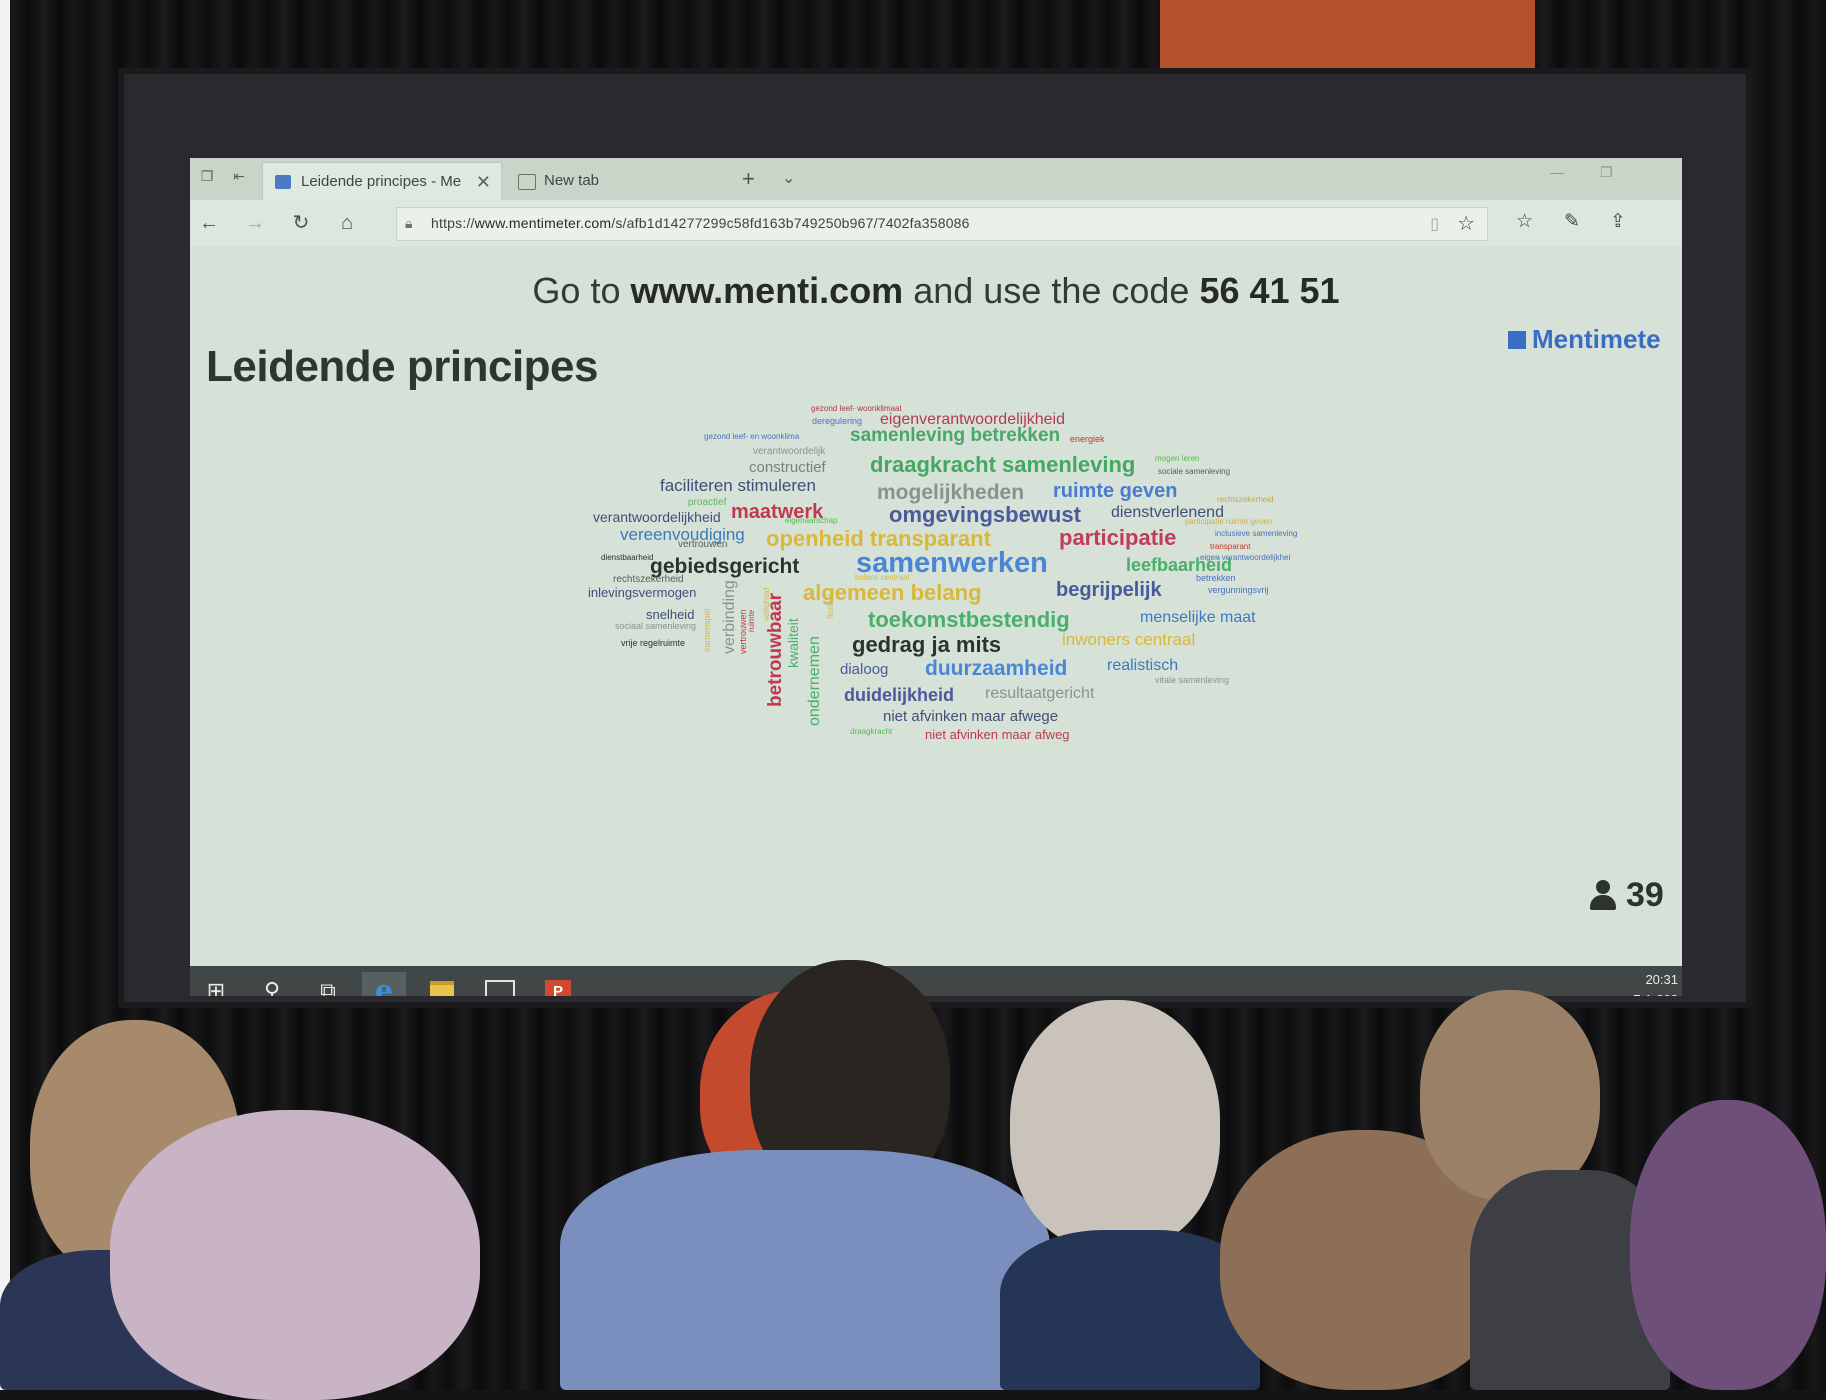 This screenshot has width=1826, height=1400. What do you see at coordinates (830, 606) in the screenshot?
I see `word-cloud-term: flexibel` at bounding box center [830, 606].